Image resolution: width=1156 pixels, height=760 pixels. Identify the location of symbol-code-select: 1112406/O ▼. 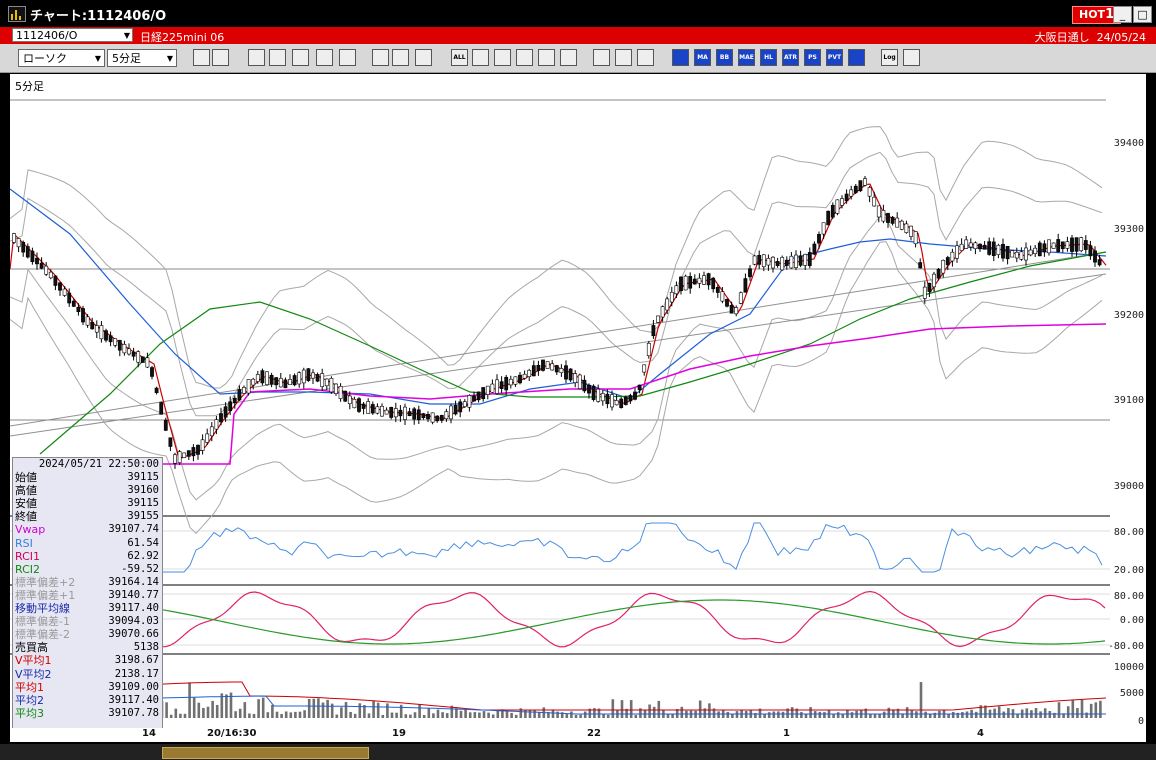
(72, 35).